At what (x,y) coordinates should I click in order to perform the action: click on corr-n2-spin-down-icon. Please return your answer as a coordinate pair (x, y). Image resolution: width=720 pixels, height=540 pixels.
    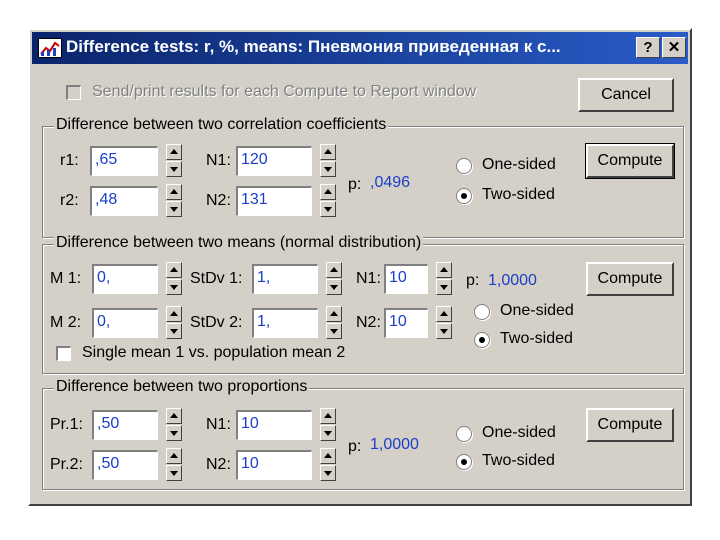
    Looking at the image, I should click on (328, 209).